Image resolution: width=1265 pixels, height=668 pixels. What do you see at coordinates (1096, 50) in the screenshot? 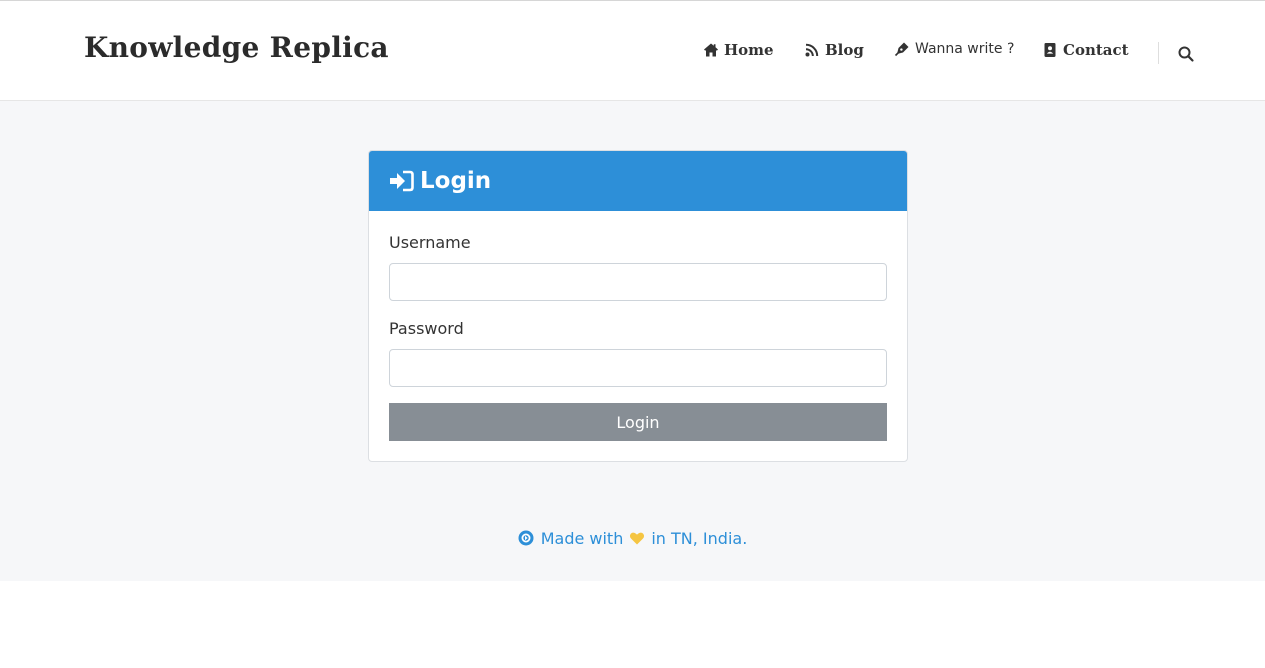
I see `nav-contact-label: Contact` at bounding box center [1096, 50].